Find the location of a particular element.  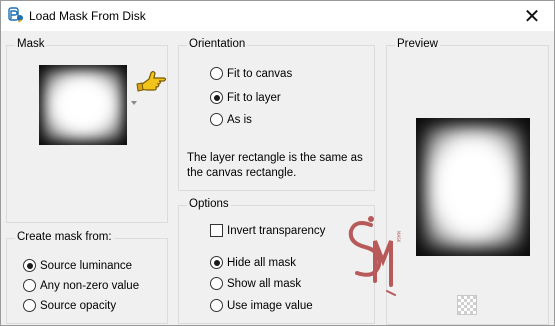

radio-hide-all-mask: Hide all mask is located at coordinates (253, 262).